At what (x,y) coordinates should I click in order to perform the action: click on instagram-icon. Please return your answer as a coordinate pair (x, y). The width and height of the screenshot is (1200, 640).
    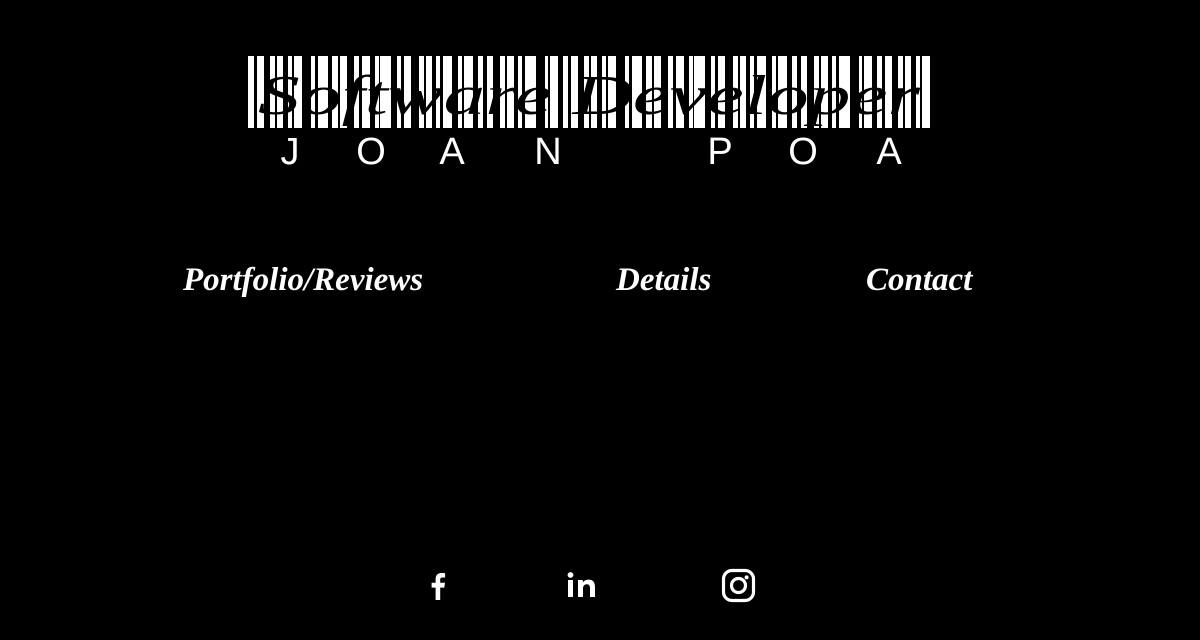
    Looking at the image, I should click on (738, 585).